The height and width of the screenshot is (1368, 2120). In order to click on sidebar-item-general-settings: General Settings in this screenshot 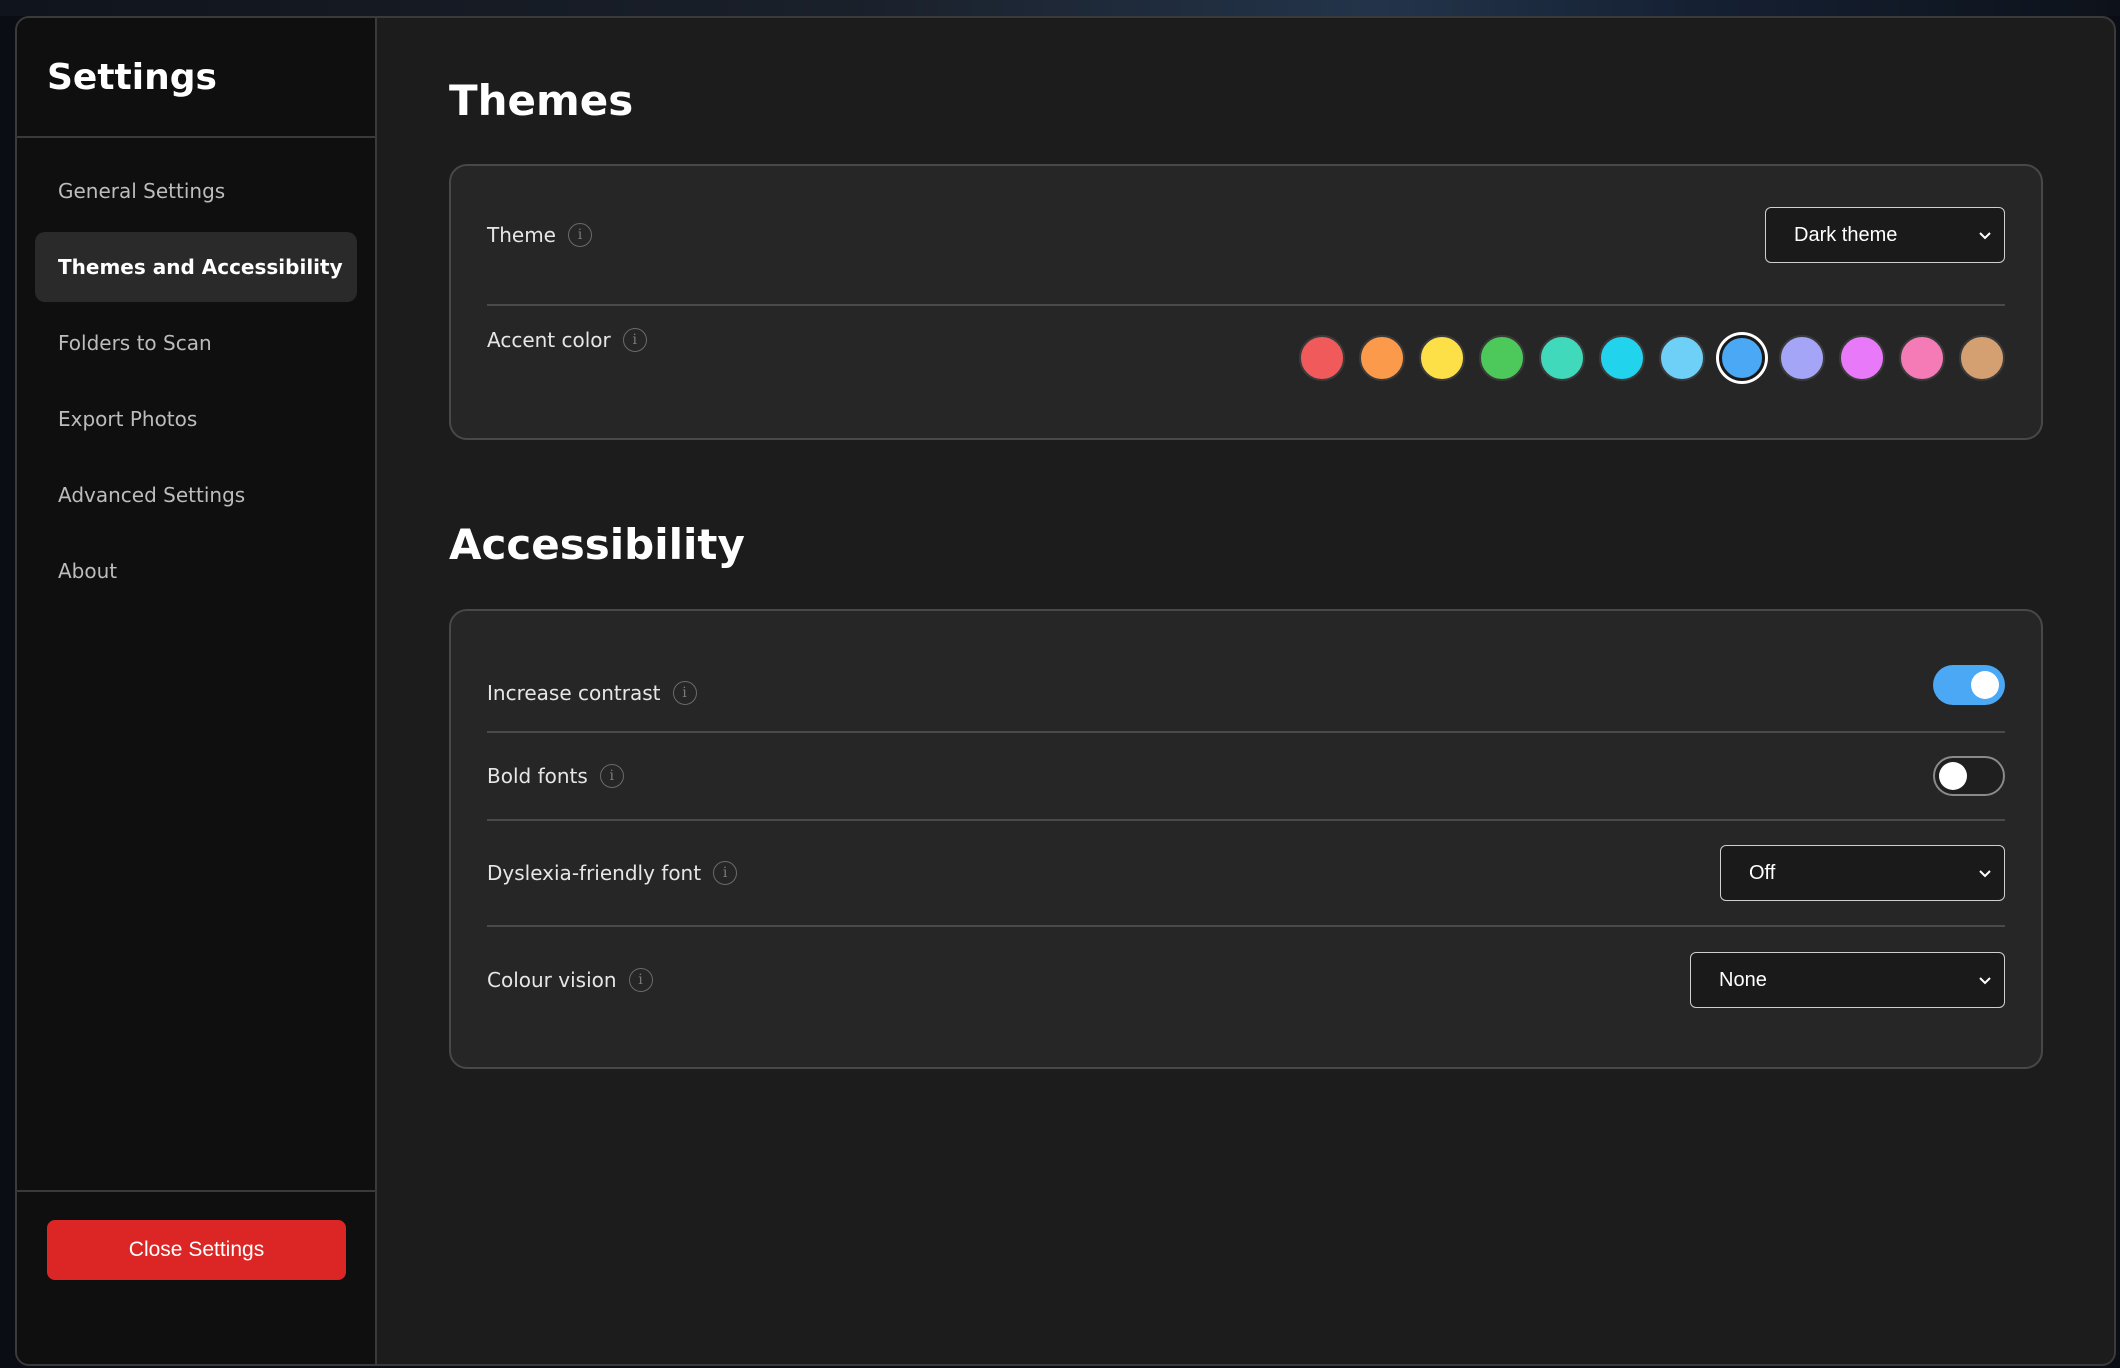, I will do `click(196, 191)`.